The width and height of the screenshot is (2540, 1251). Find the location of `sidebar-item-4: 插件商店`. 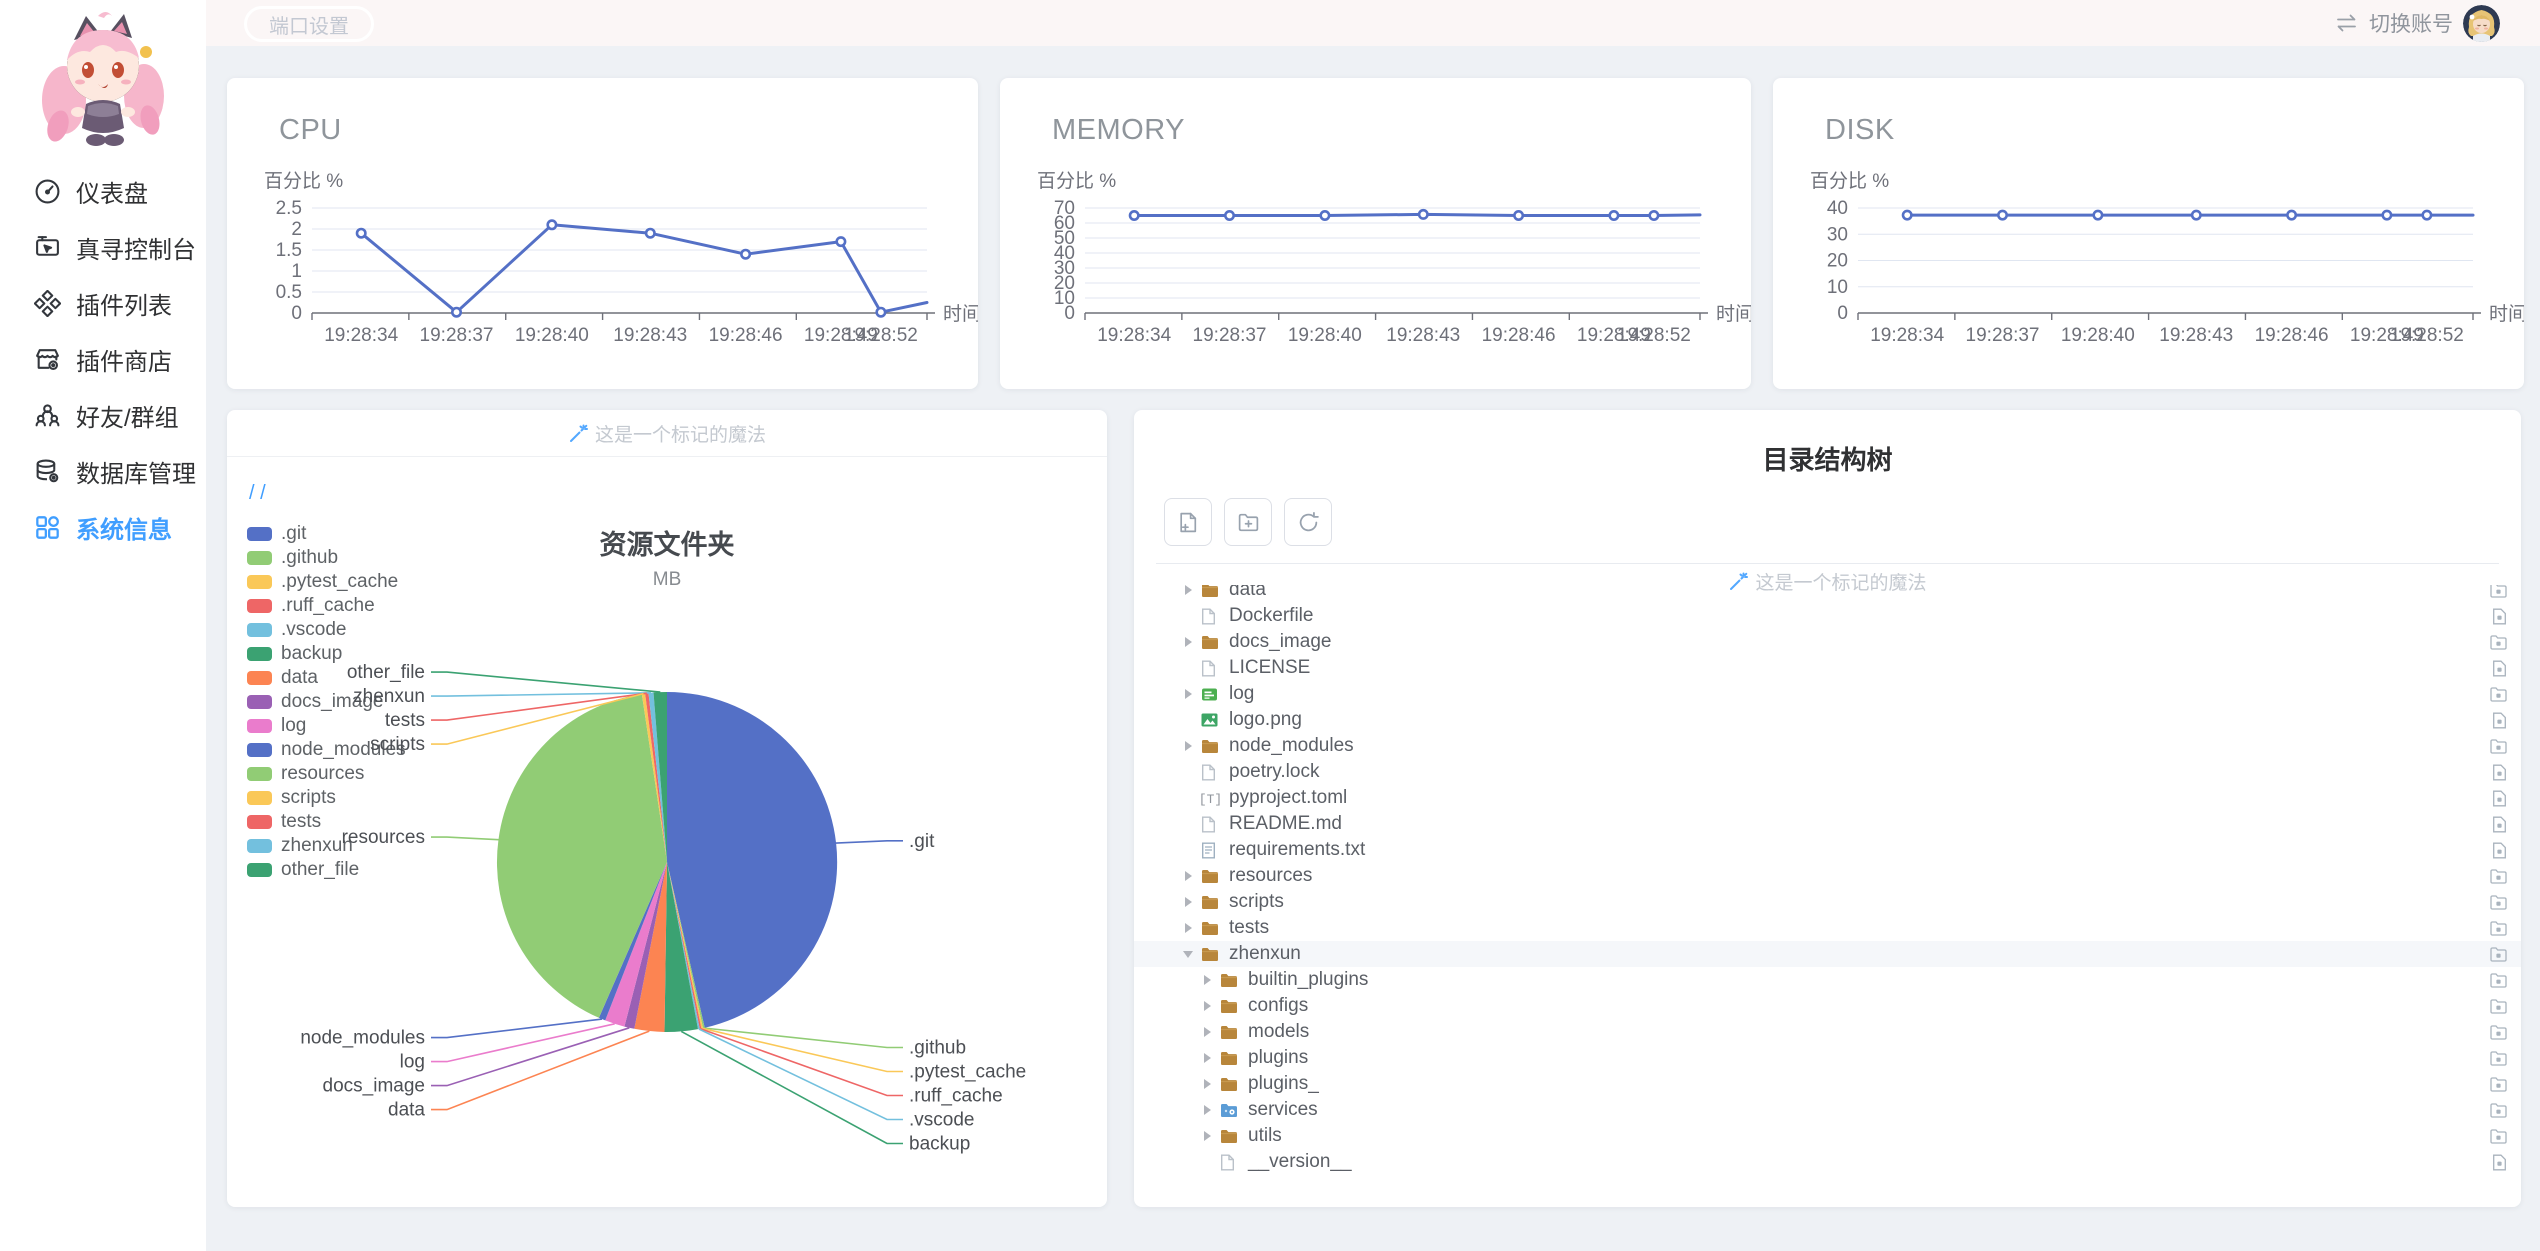

sidebar-item-4: 插件商店 is located at coordinates (103, 359).